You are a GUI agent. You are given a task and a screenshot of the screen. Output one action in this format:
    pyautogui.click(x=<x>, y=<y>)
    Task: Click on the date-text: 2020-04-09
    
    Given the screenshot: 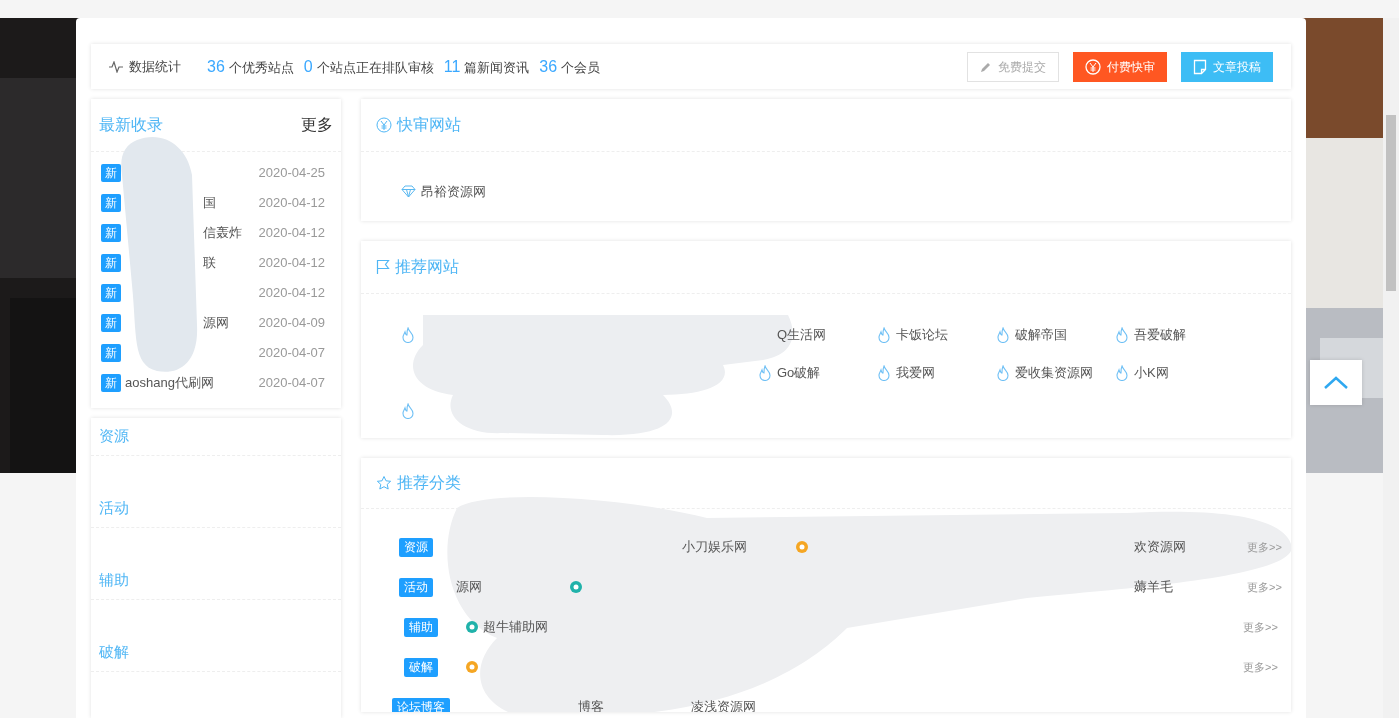 What is the action you would take?
    pyautogui.click(x=291, y=323)
    